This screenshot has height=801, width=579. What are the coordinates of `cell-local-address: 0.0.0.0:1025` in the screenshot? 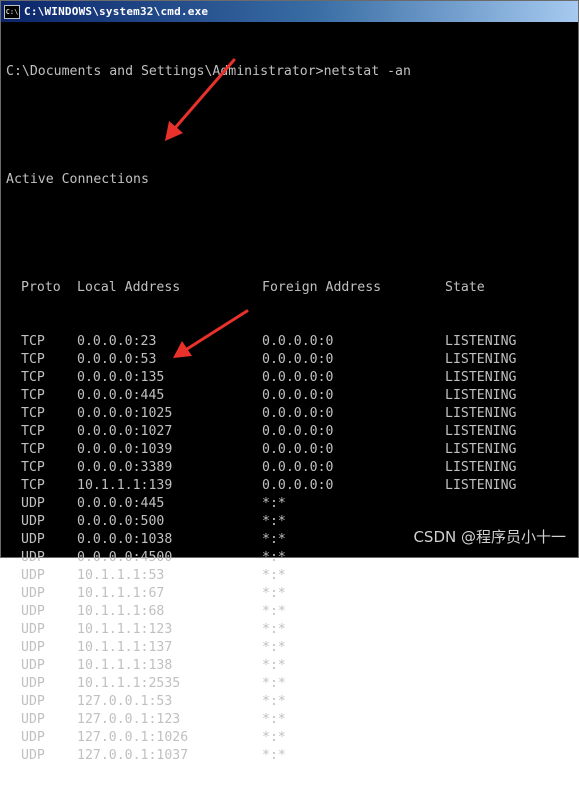 It's located at (125, 413).